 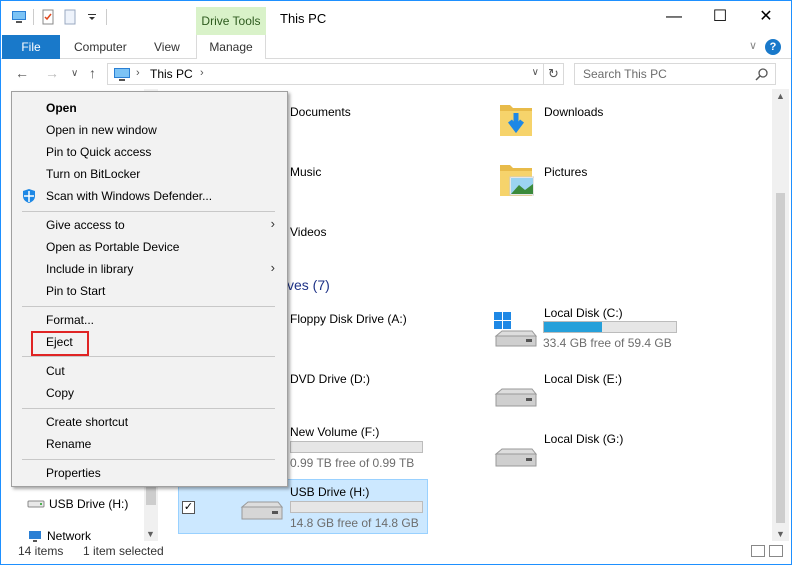 I want to click on up-arrow-icon: ↑, so click(x=92, y=73).